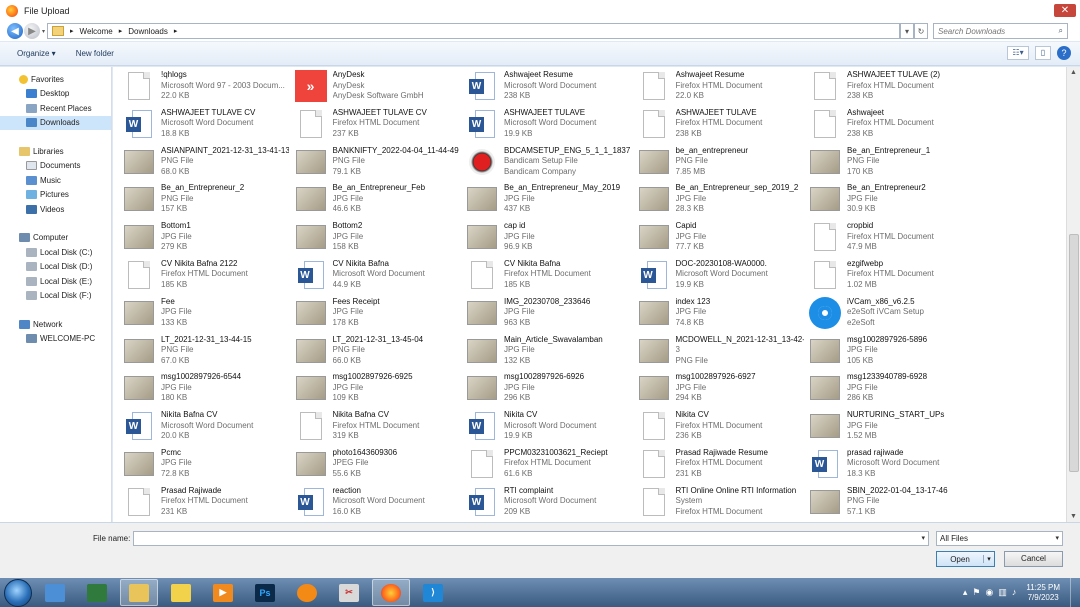 This screenshot has width=1080, height=607. I want to click on taskbar-monitor, so click(97, 592).